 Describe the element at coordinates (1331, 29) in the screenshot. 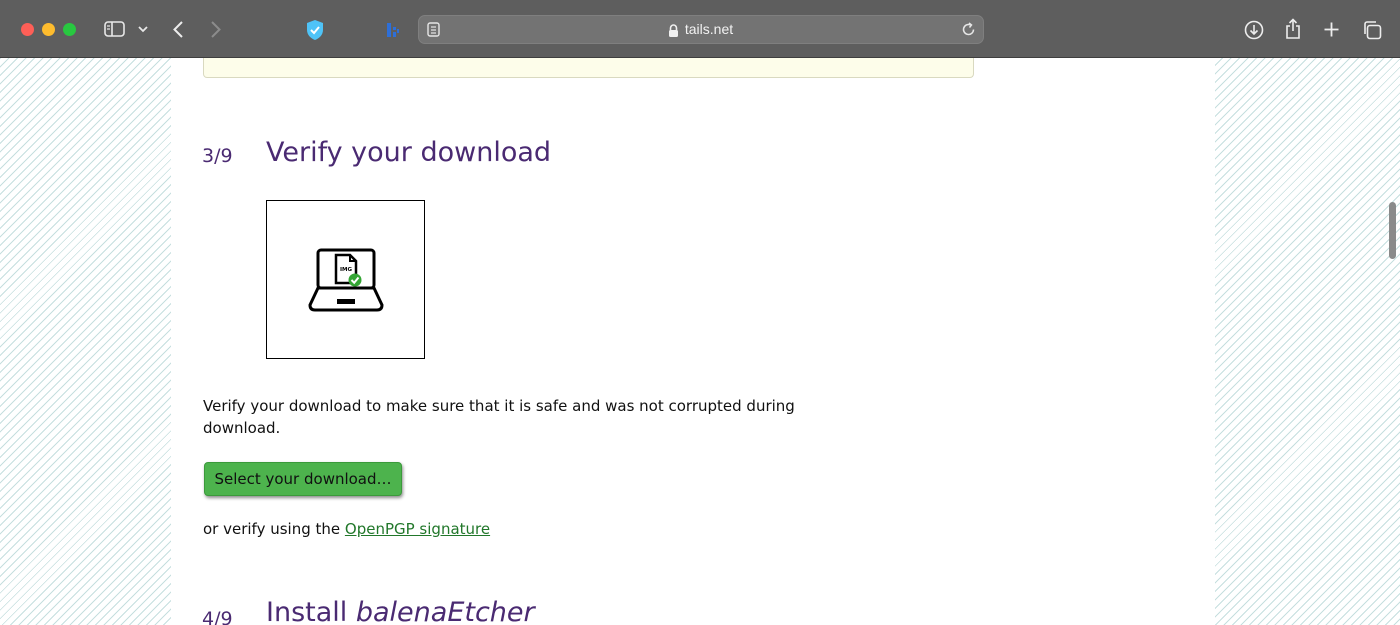

I see `new-tab-icon` at that location.